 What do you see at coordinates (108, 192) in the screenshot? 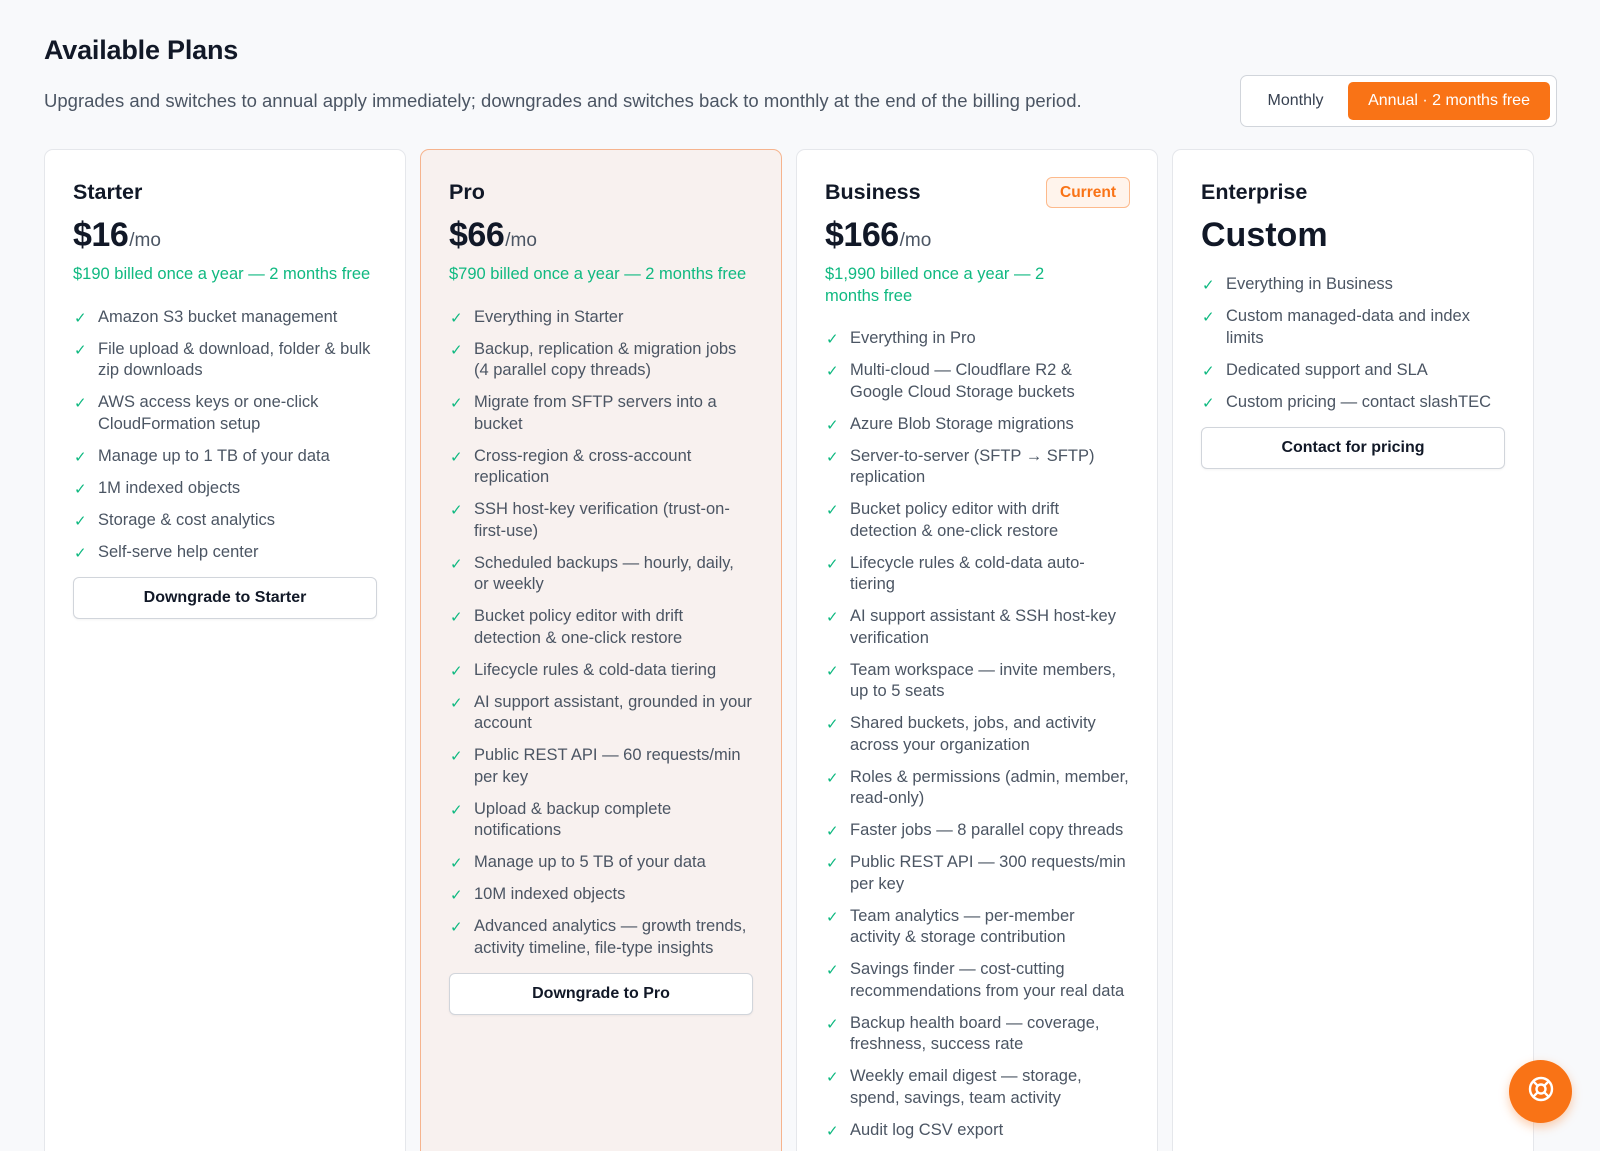
I see `plan-name: Starter` at bounding box center [108, 192].